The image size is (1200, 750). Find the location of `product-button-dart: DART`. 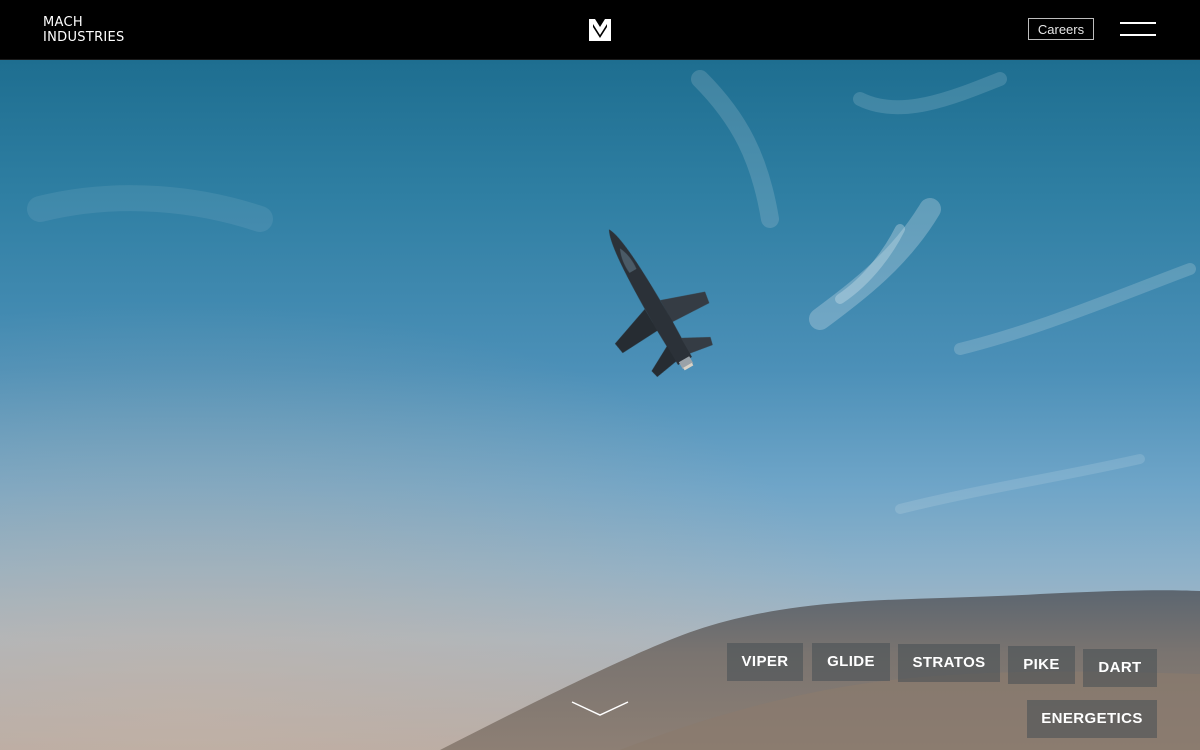

product-button-dart: DART is located at coordinates (1120, 668).